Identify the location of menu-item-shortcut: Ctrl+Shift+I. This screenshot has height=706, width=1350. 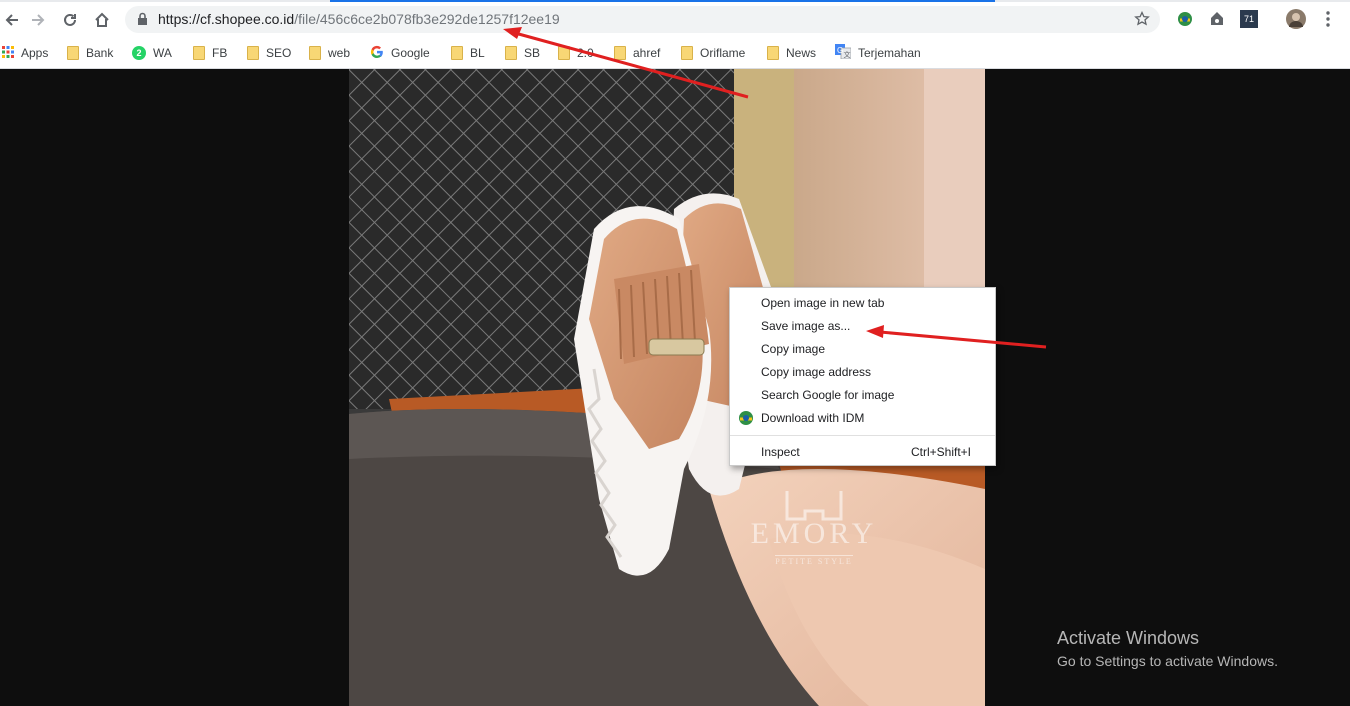
(940, 452).